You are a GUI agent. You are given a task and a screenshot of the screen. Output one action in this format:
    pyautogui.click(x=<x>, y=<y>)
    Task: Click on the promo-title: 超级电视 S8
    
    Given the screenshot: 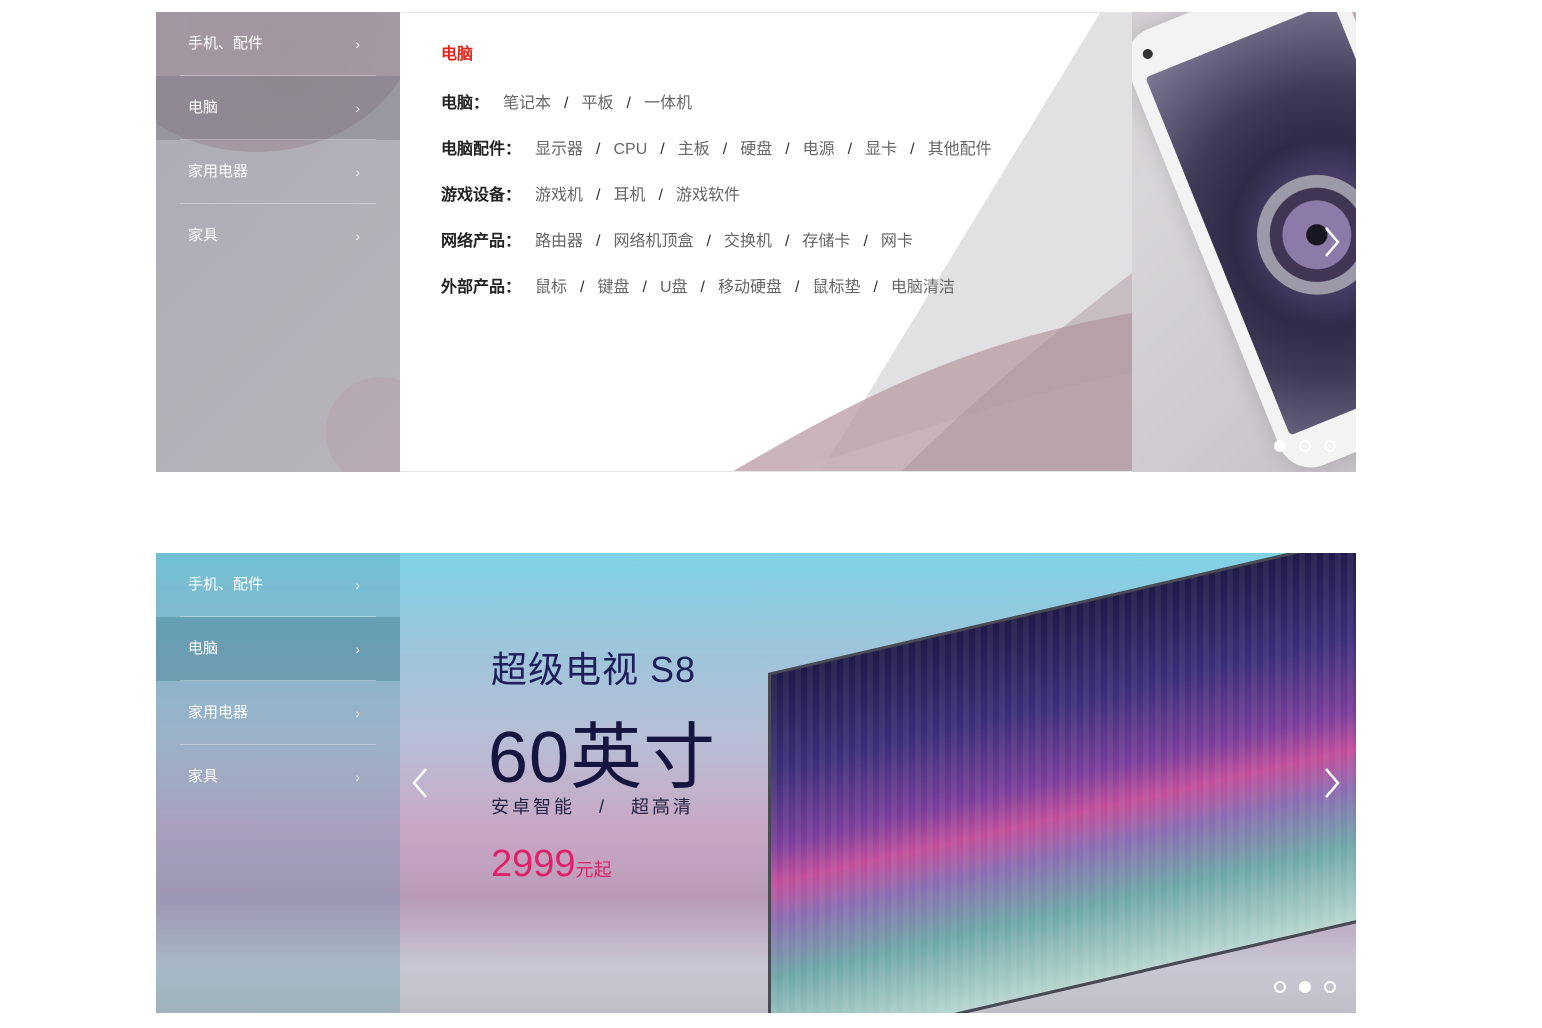 What is the action you would take?
    pyautogui.click(x=594, y=669)
    